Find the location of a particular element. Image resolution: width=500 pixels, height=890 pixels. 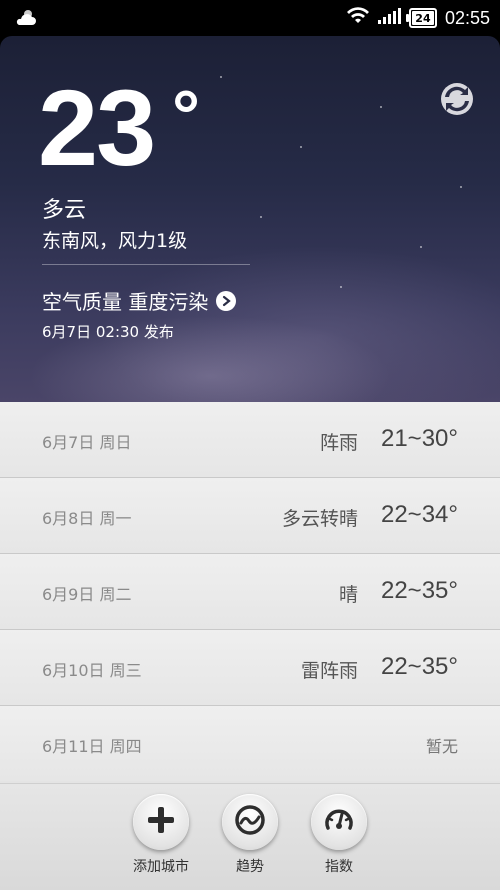

forecast-row: 6月11日 周四 暂无 is located at coordinates (250, 743).